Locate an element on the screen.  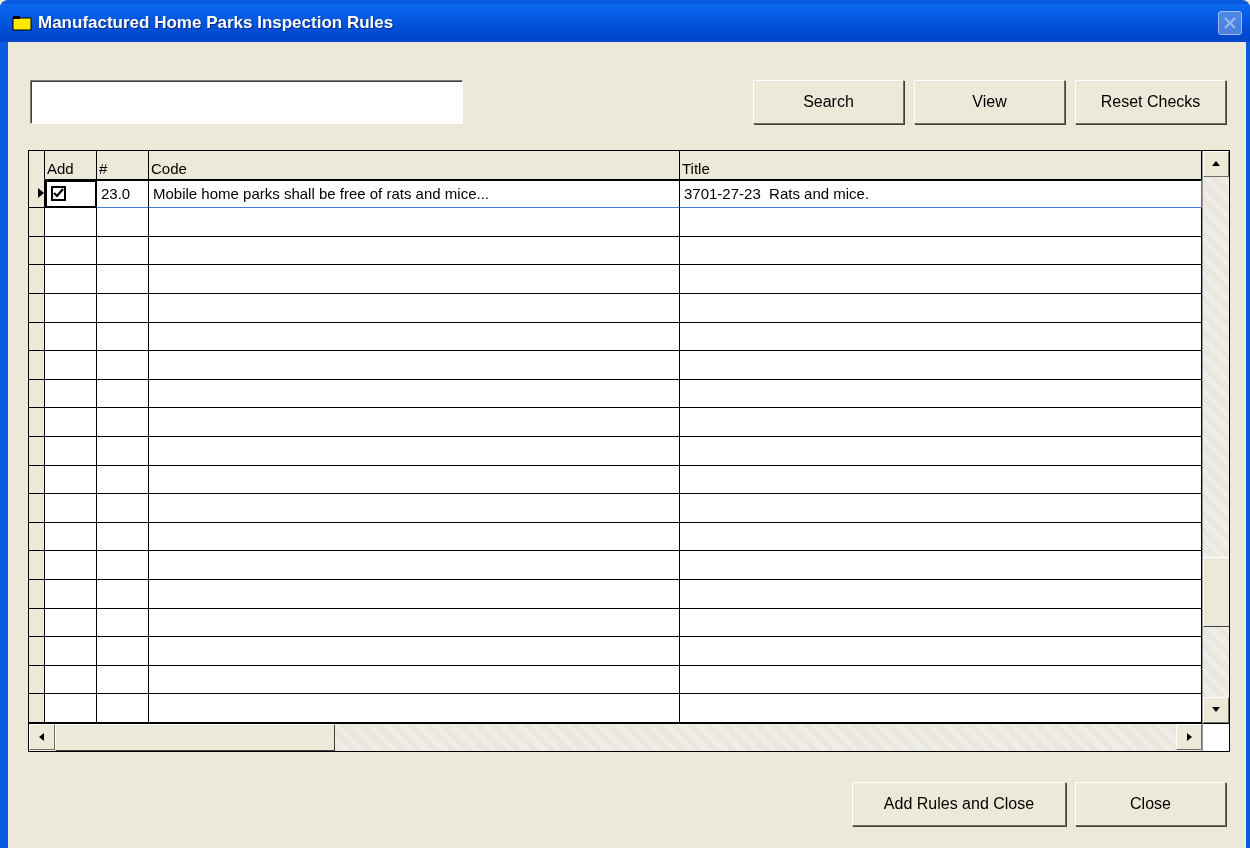
arrow-left-icon is located at coordinates (42, 737).